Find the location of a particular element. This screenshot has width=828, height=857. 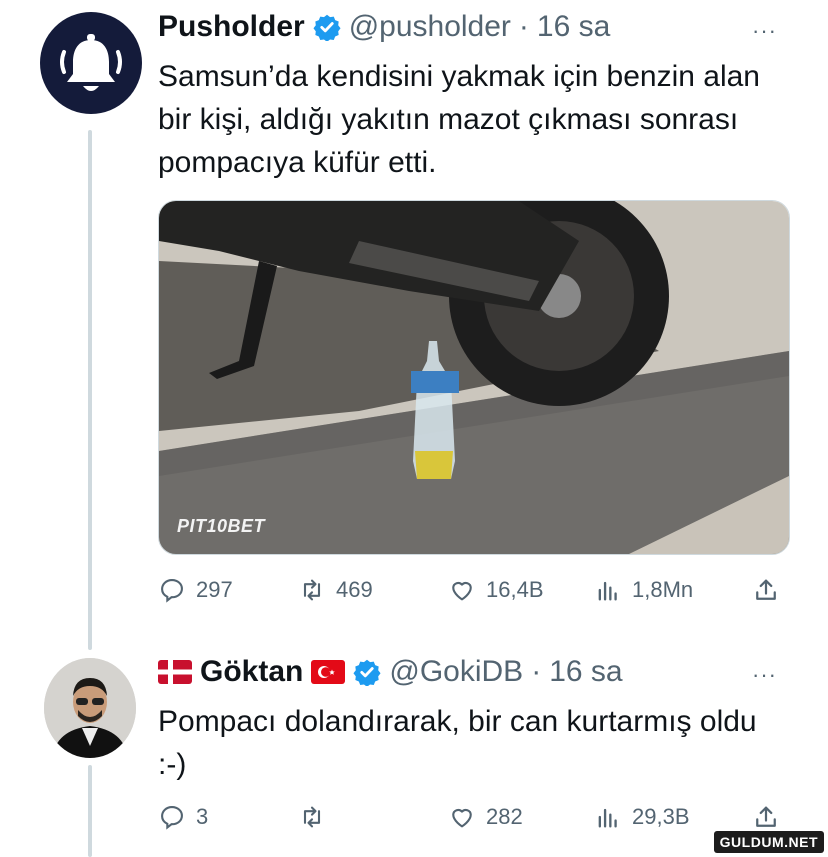

denmark-flag-icon is located at coordinates (175, 672).